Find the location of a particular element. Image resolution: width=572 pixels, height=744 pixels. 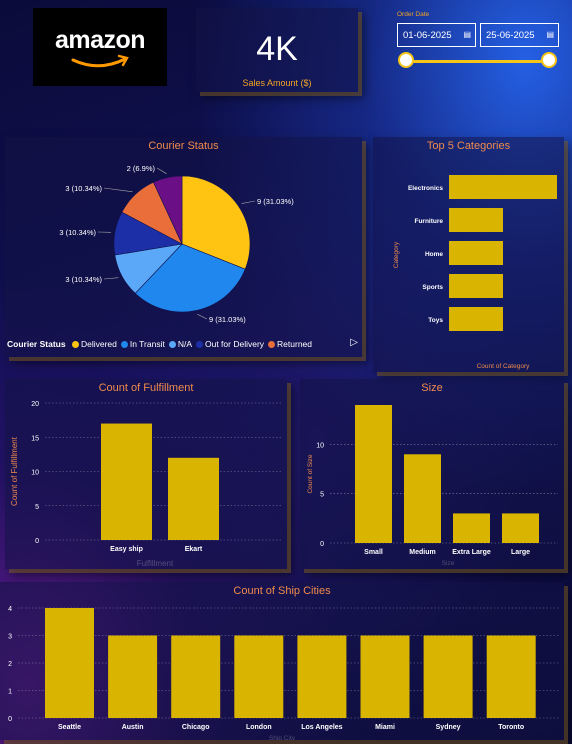

end-date-value: 25-06-2025 is located at coordinates (510, 35).